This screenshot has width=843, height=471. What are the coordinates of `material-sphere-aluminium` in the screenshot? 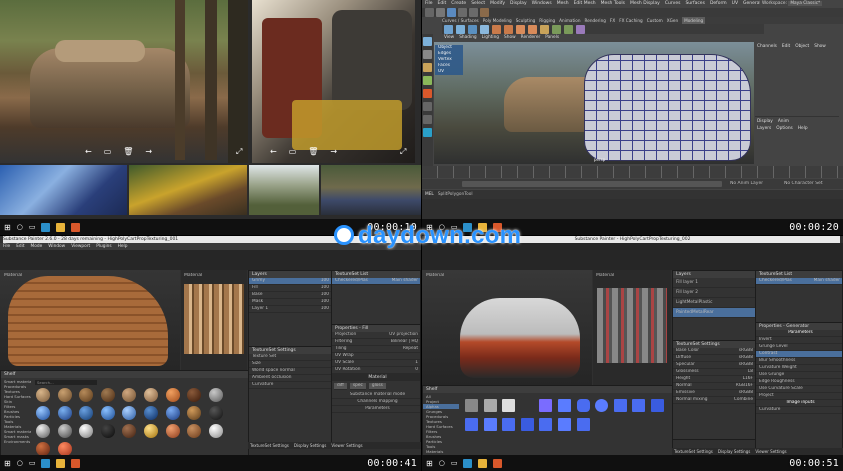 It's located at (86, 431).